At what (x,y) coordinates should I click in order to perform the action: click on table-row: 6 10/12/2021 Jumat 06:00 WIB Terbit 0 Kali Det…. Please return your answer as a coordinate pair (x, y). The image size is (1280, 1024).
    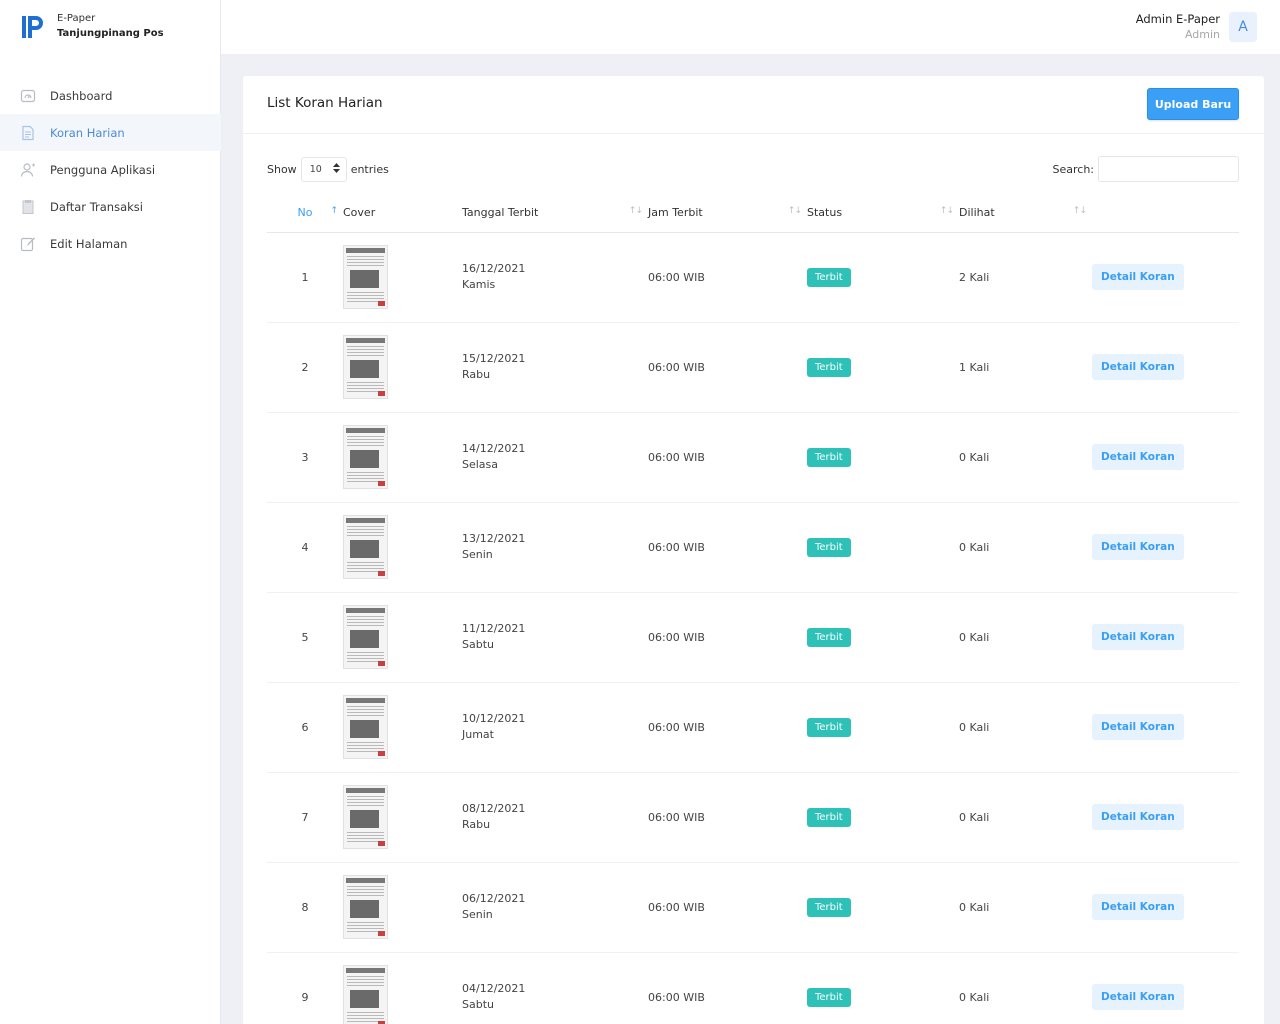
    Looking at the image, I should click on (753, 727).